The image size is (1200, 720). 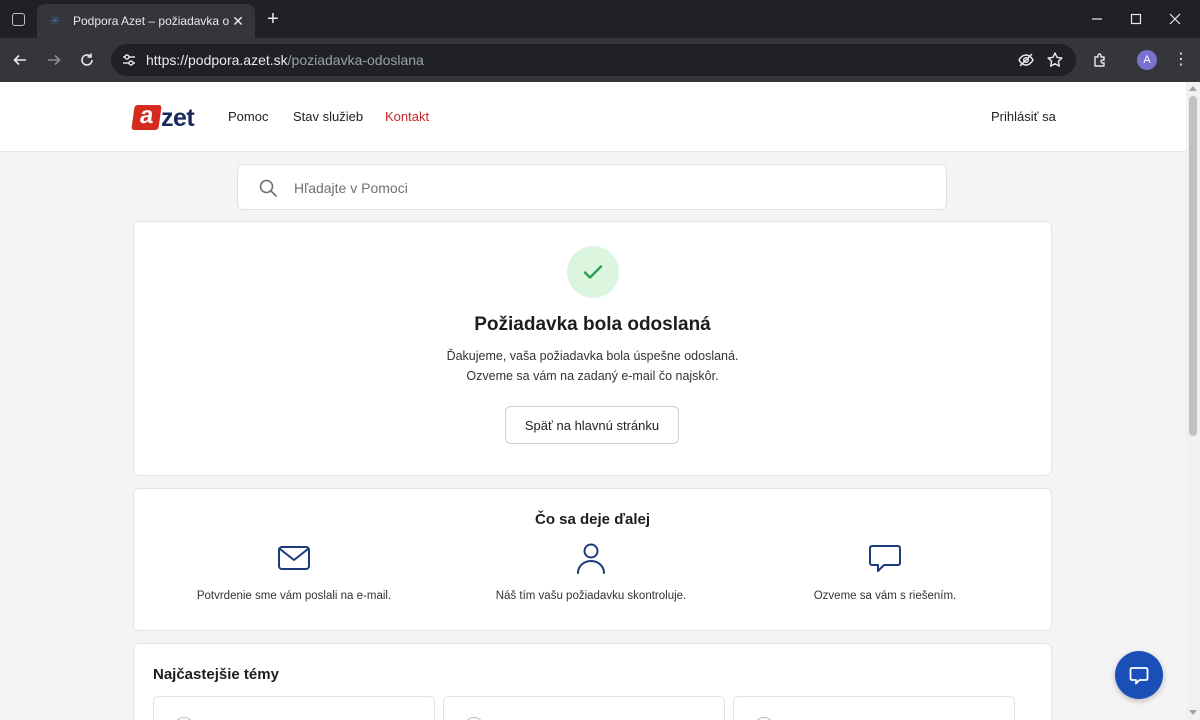 What do you see at coordinates (1023, 116) in the screenshot?
I see `login-link: Prihlásiť sa` at bounding box center [1023, 116].